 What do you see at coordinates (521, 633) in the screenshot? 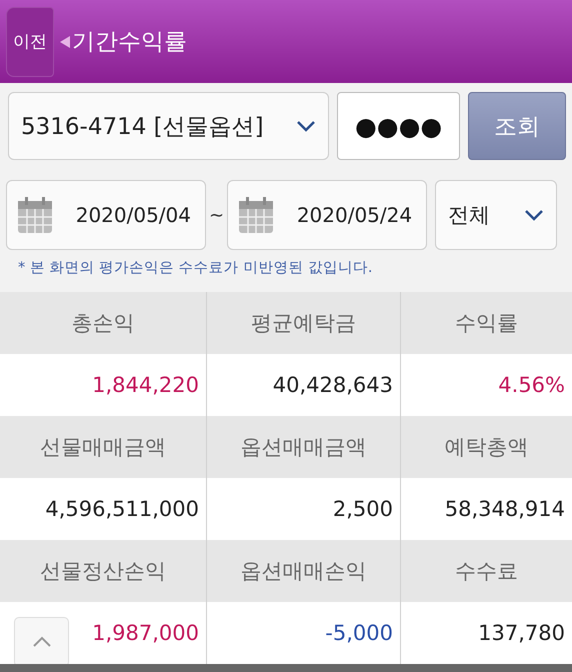
I see `value-cell-text: 137,780` at bounding box center [521, 633].